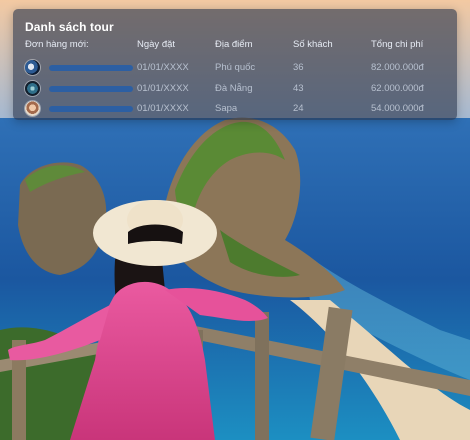 Image resolution: width=470 pixels, height=440 pixels. What do you see at coordinates (397, 44) in the screenshot?
I see `header-total: Tổng chi phí` at bounding box center [397, 44].